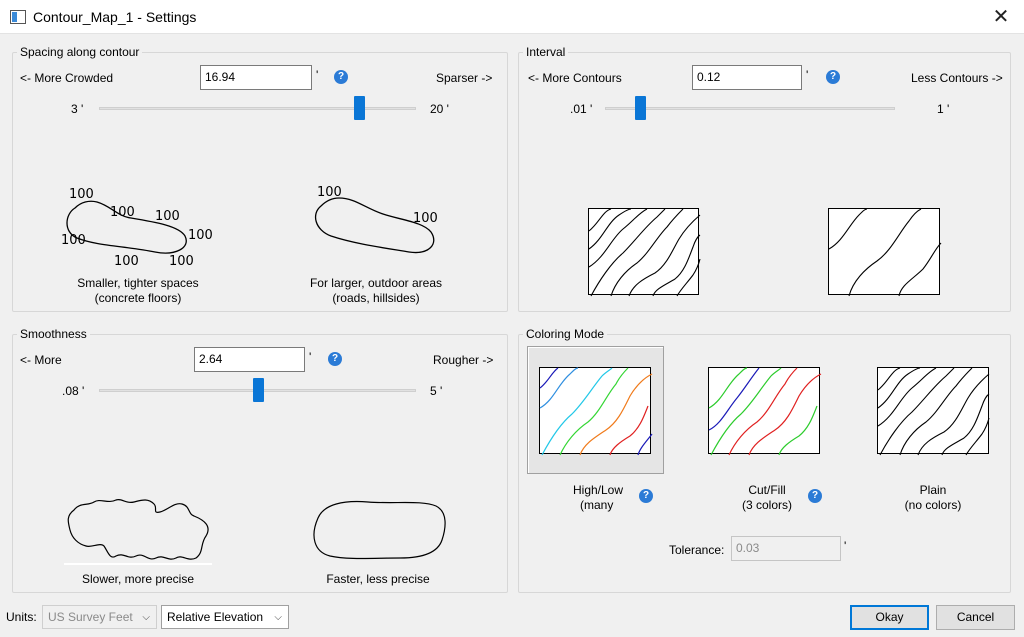 Image resolution: width=1024 pixels, height=637 pixels. What do you see at coordinates (378, 579) in the screenshot?
I see `smooth-caption: Faster, less precise` at bounding box center [378, 579].